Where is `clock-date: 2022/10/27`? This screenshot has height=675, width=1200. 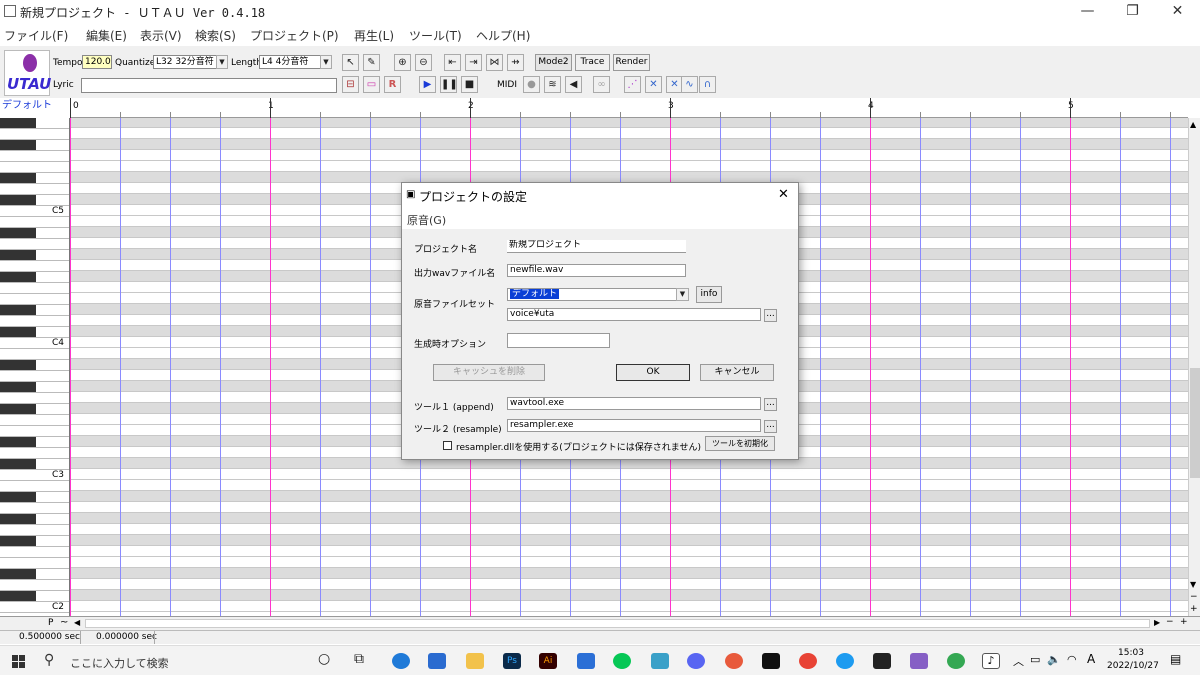
clock-date: 2022/10/27 is located at coordinates (1133, 666).